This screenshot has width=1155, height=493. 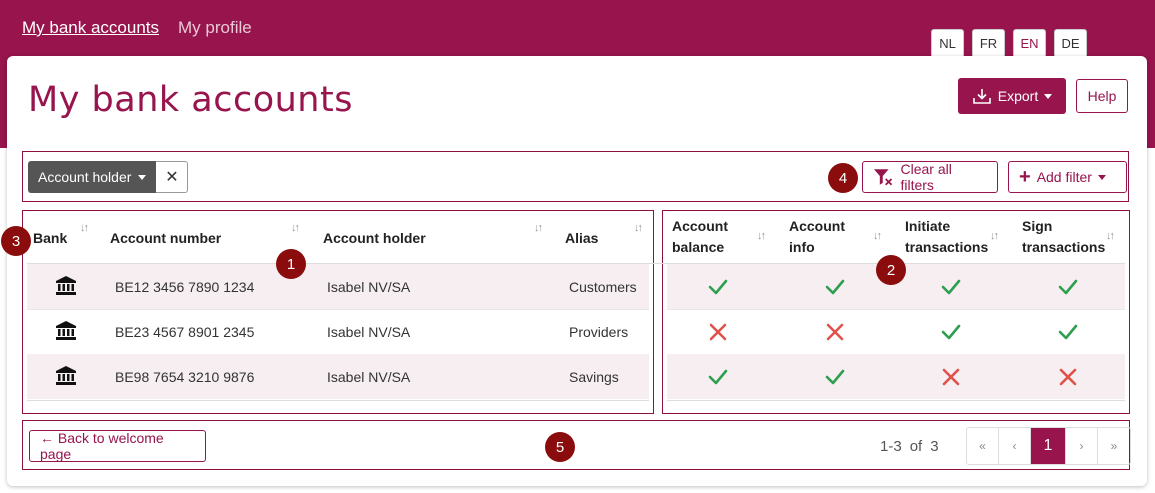 I want to click on clear-all-filters-label: Clear all filters, so click(x=926, y=177).